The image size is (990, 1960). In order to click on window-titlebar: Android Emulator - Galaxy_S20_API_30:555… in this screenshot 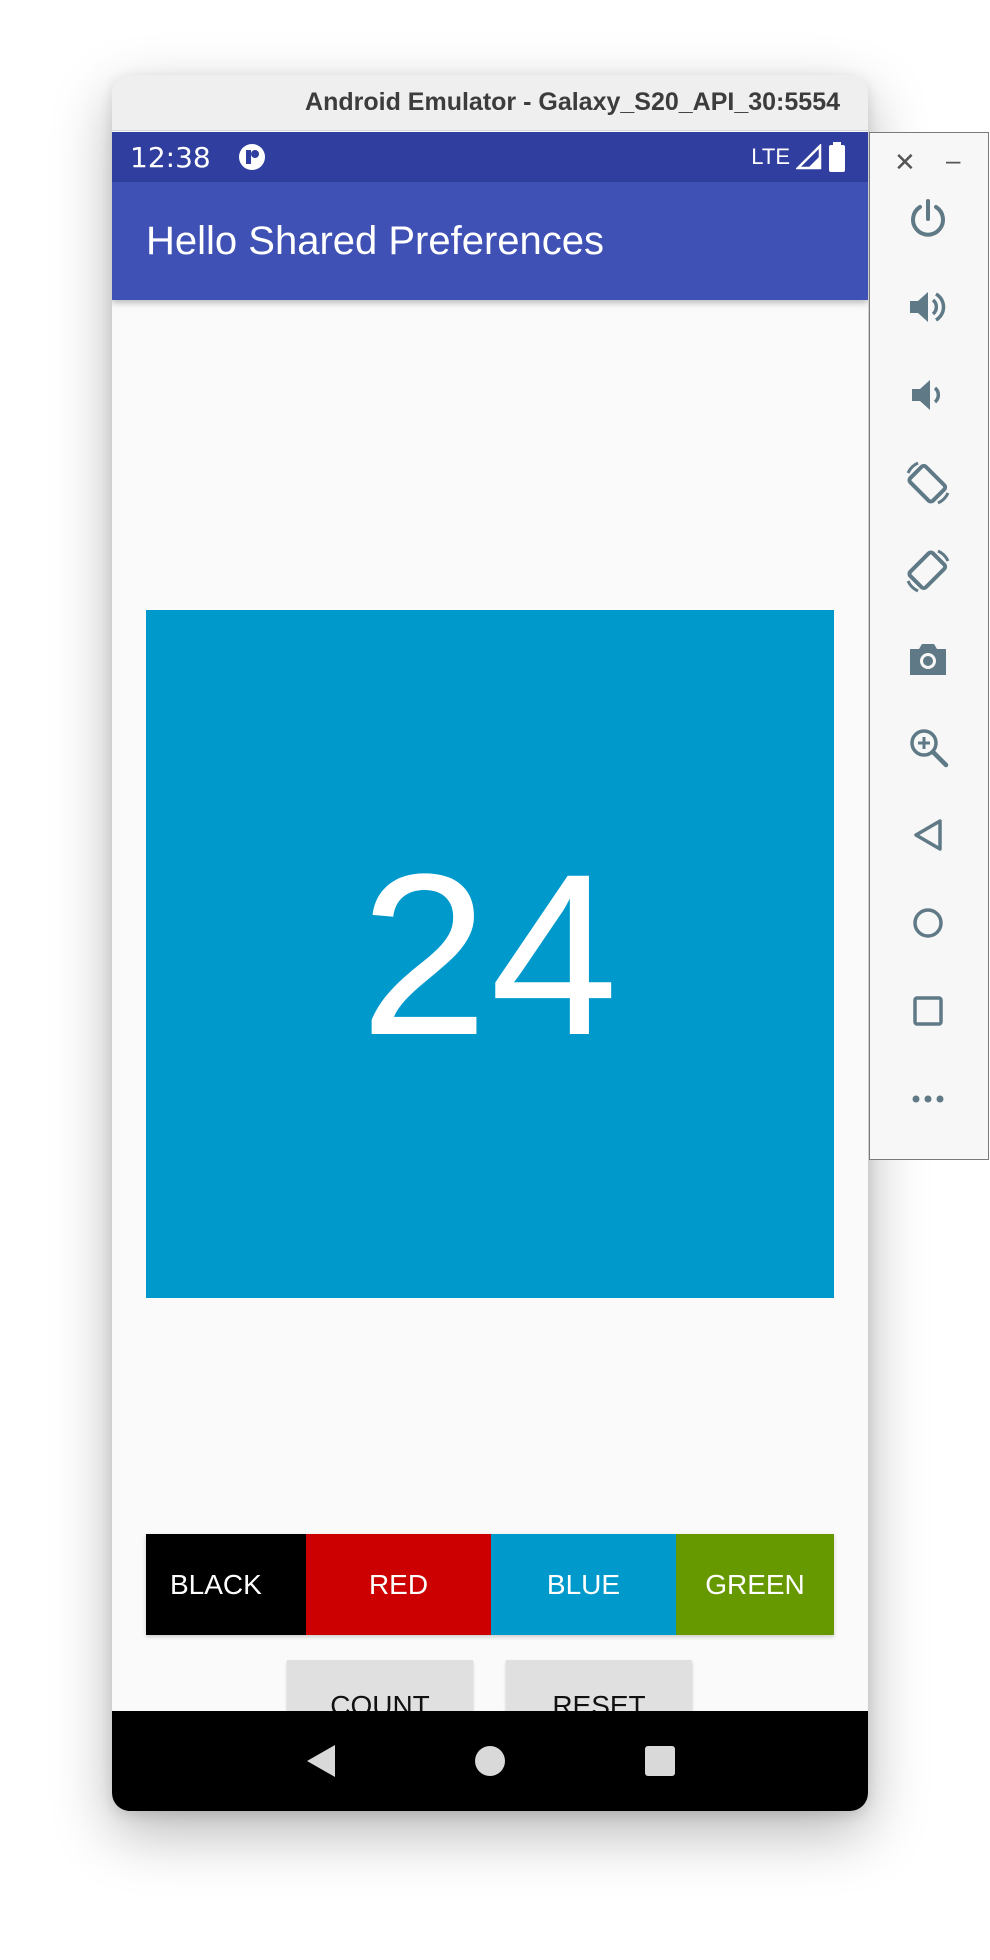, I will do `click(490, 103)`.